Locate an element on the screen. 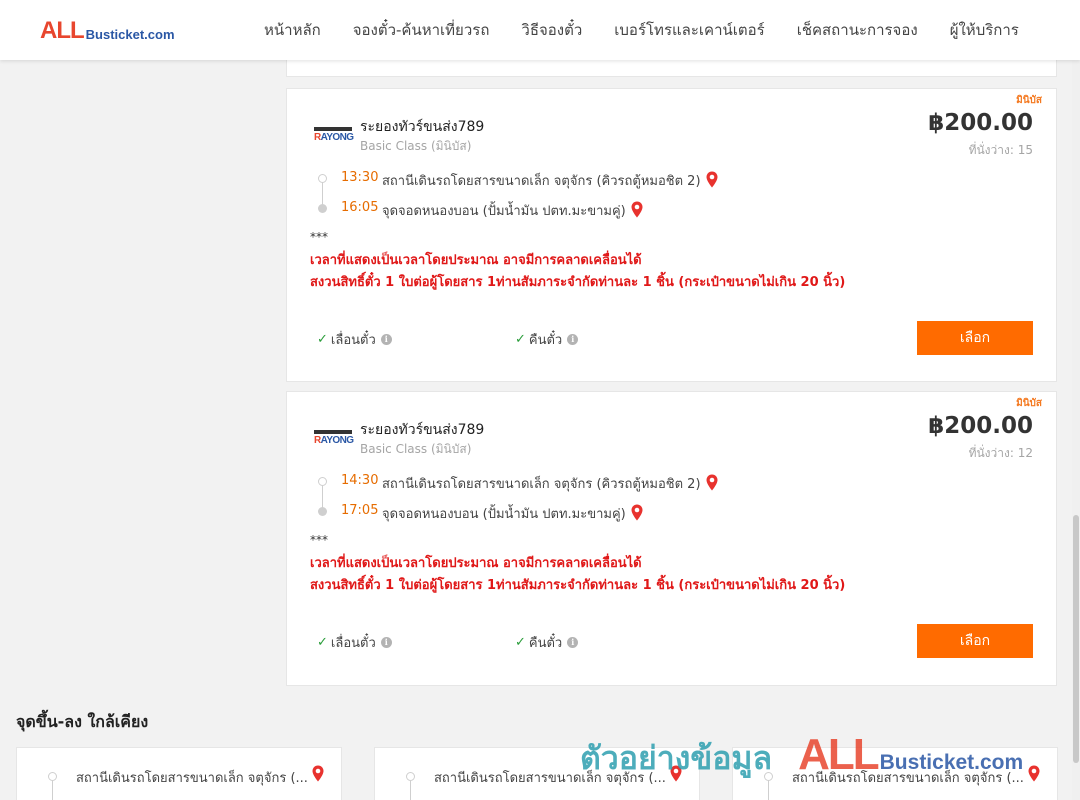  previous-trip-card is located at coordinates (671, 68).